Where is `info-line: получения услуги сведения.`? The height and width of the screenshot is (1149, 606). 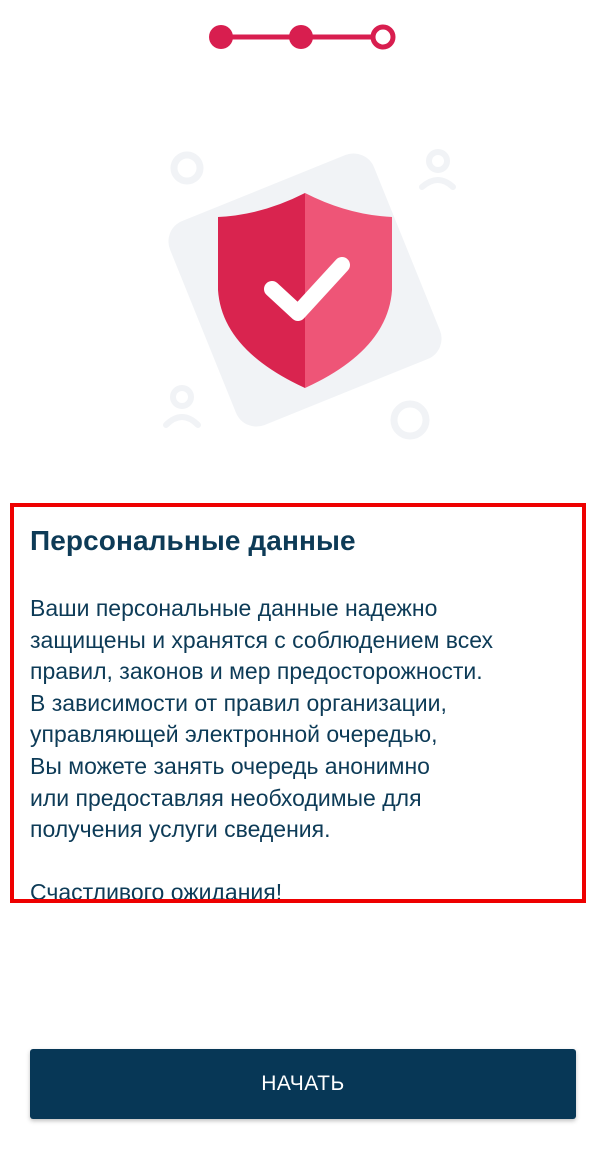
info-line: получения услуги сведения. is located at coordinates (180, 829).